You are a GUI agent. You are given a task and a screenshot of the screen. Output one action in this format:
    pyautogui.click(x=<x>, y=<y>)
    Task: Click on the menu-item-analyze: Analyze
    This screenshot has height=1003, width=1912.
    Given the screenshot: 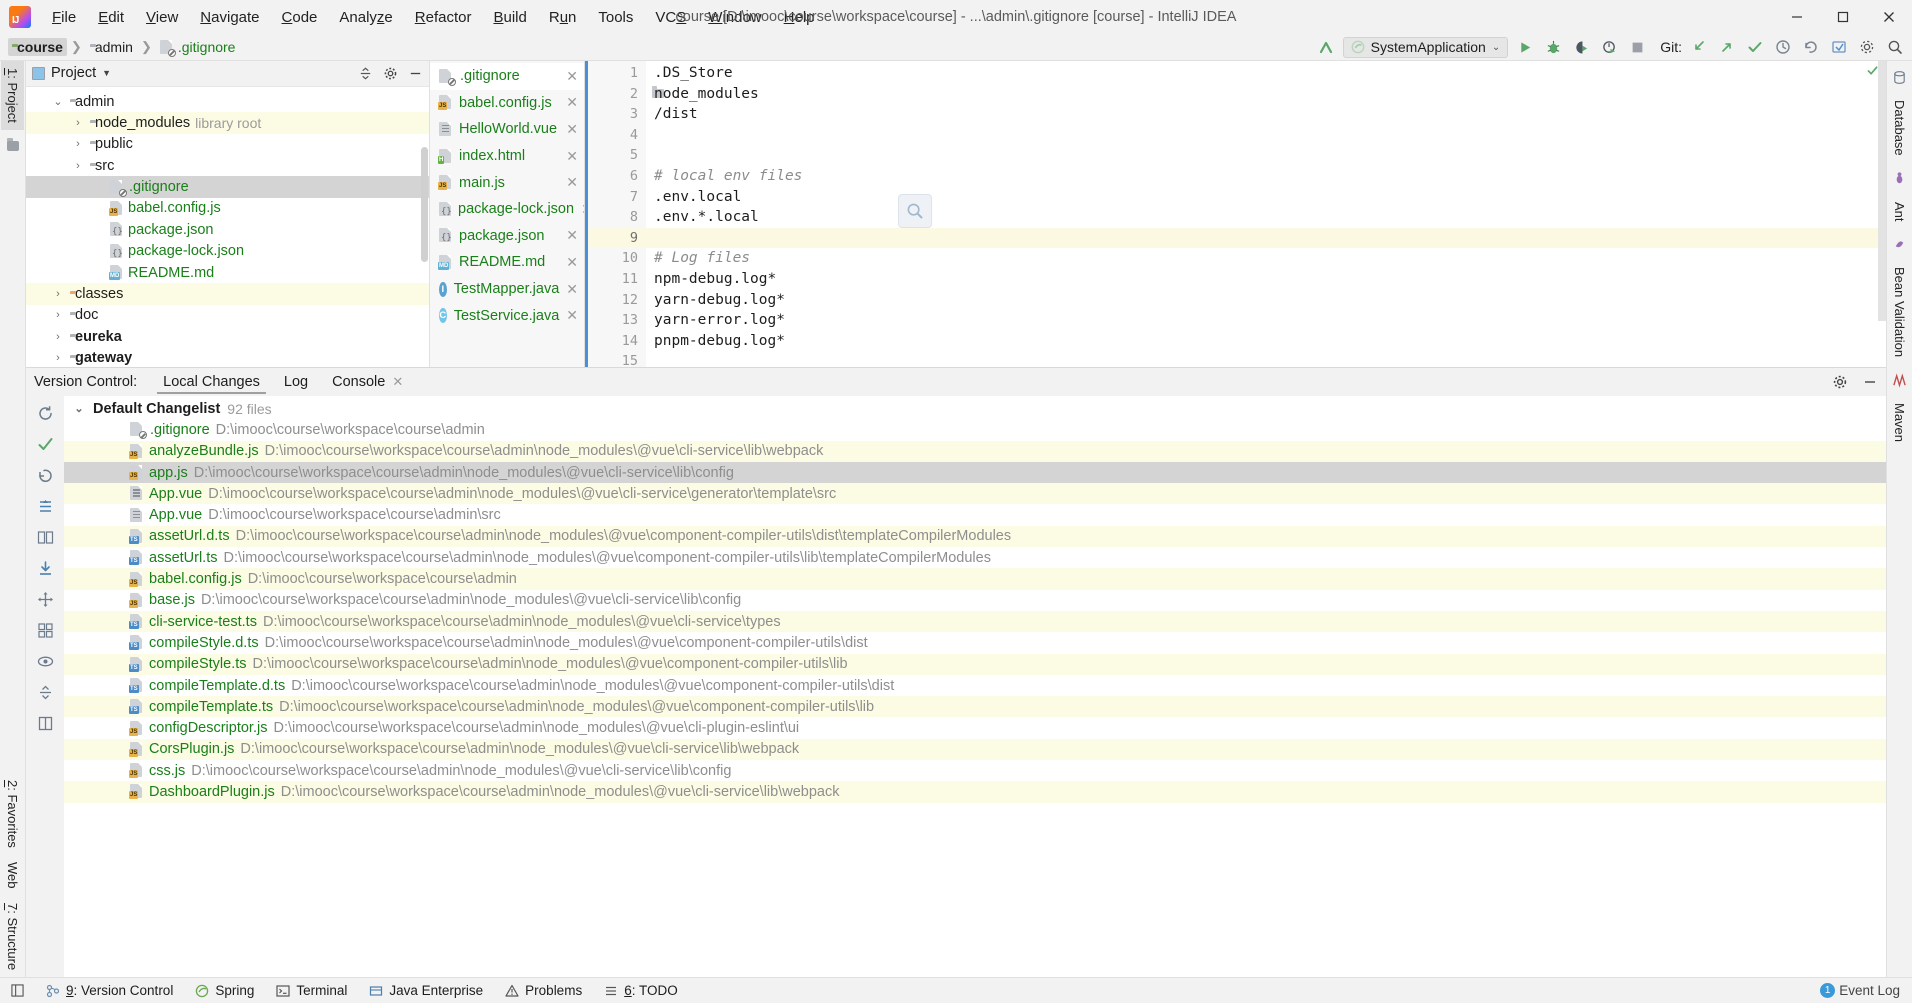 What is the action you would take?
    pyautogui.click(x=365, y=17)
    